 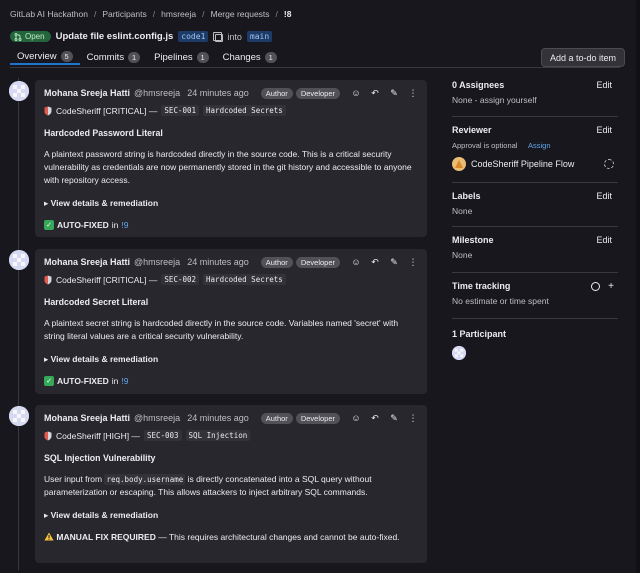 I want to click on page-title: Update file eslint.config.js, so click(x=114, y=36).